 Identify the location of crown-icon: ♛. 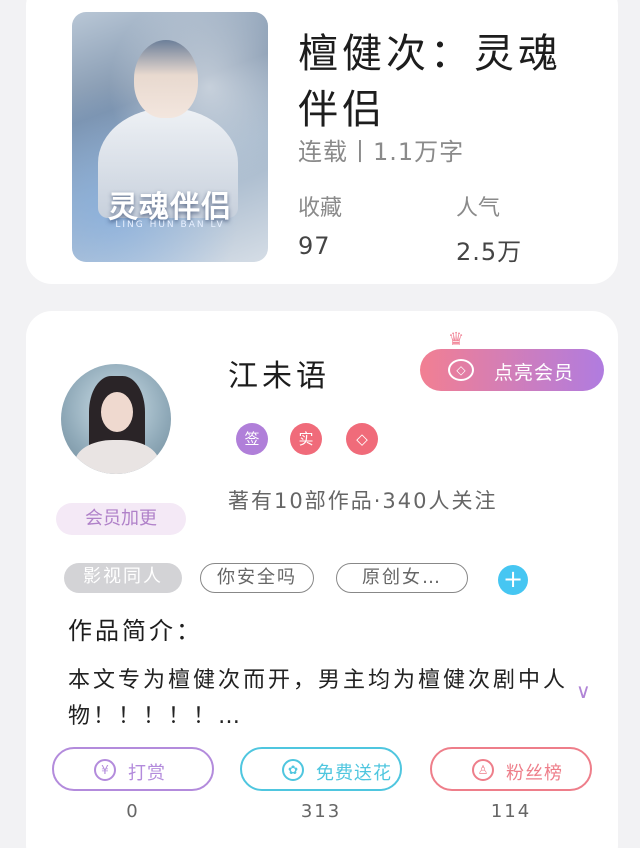
(456, 339).